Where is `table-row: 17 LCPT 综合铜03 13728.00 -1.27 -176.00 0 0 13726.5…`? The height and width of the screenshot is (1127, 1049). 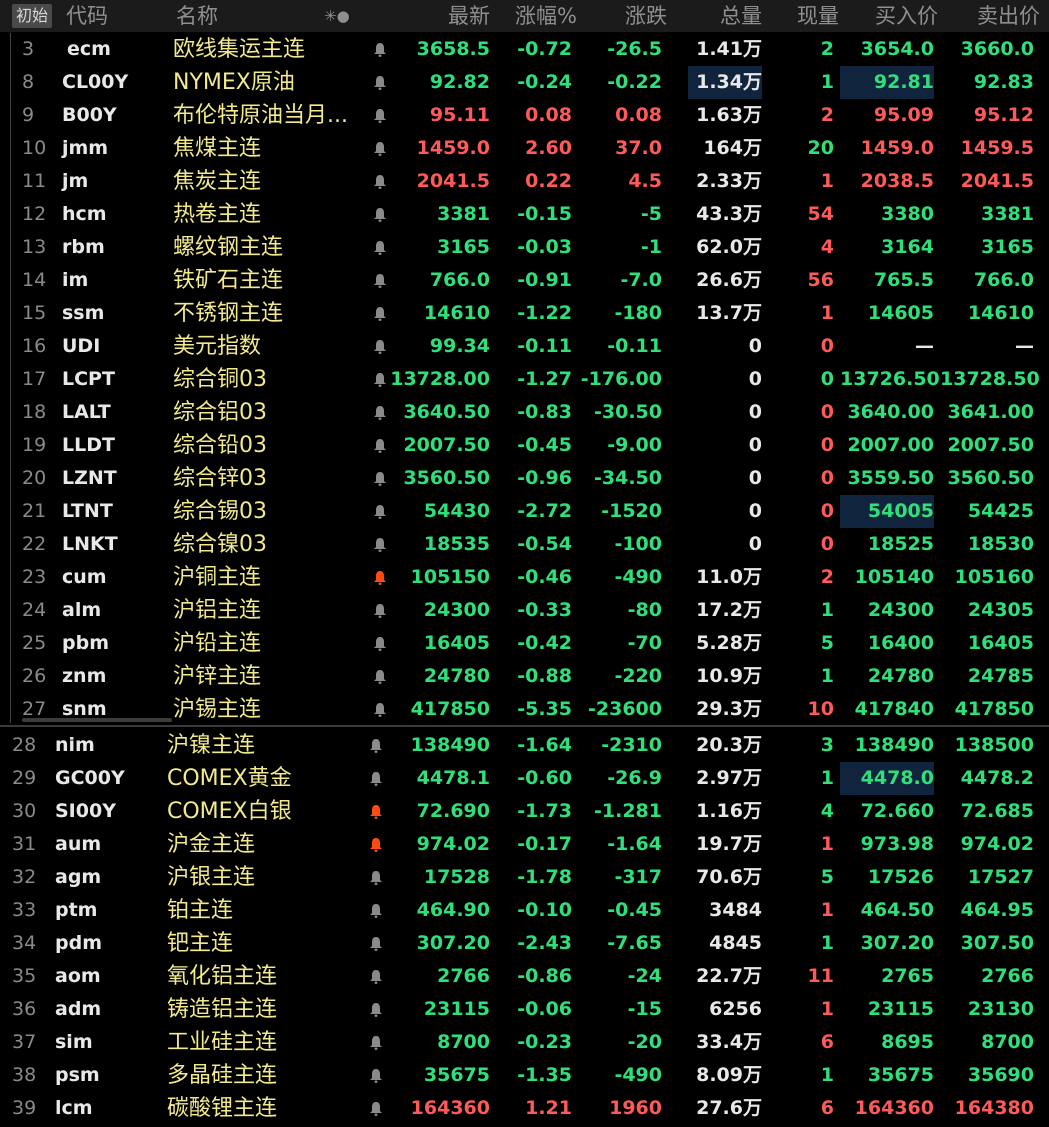 table-row: 17 LCPT 综合铜03 13728.00 -1.27 -176.00 0 0 13726.5… is located at coordinates (524, 379).